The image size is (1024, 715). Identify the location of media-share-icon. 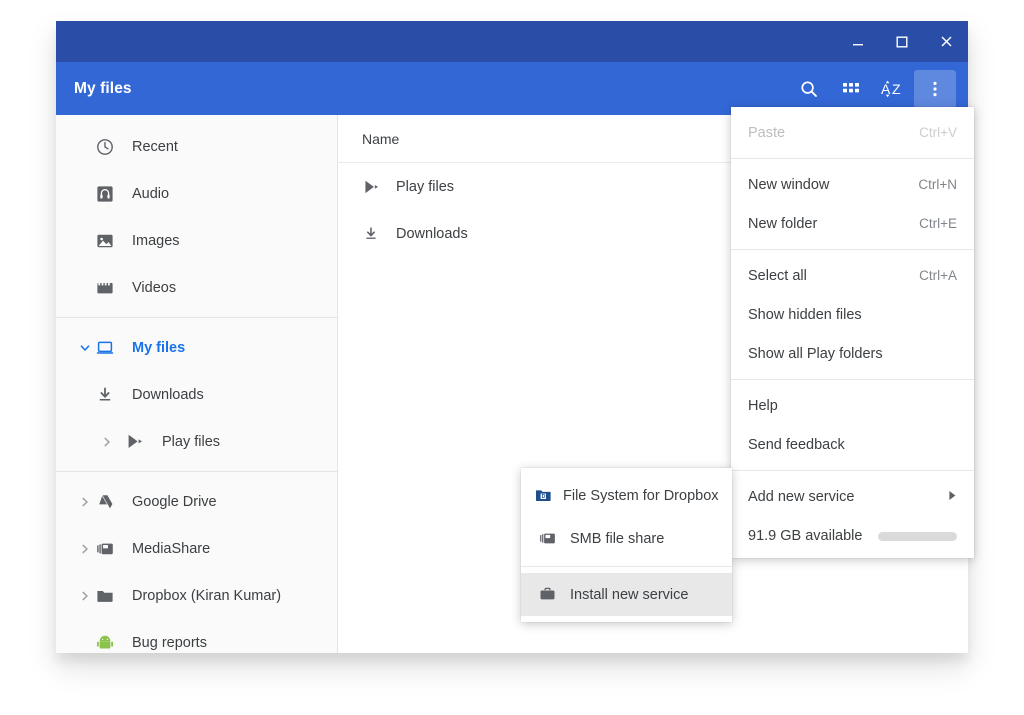
(109, 549).